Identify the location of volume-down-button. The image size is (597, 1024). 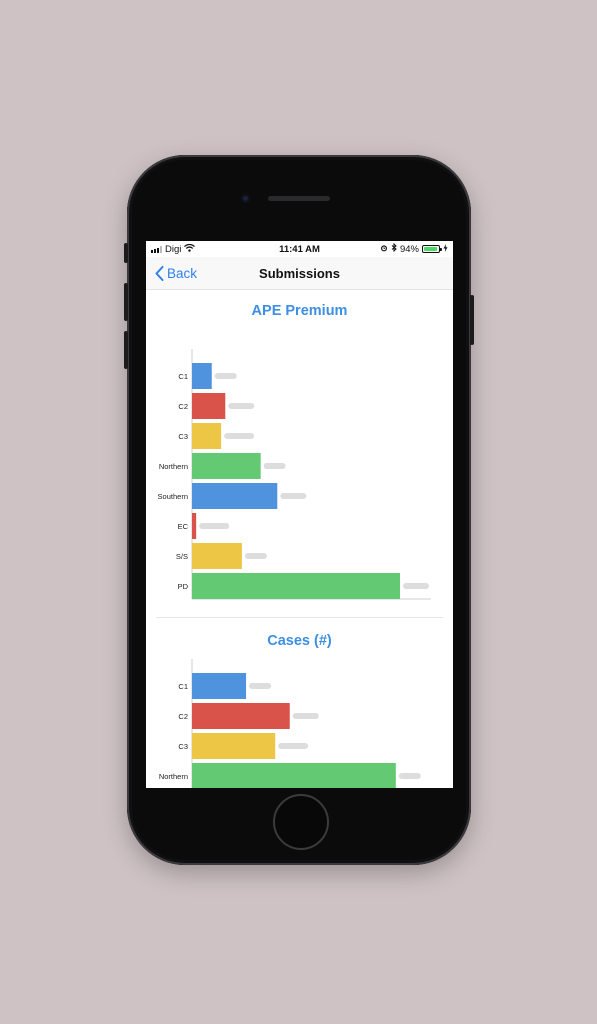
(126, 350).